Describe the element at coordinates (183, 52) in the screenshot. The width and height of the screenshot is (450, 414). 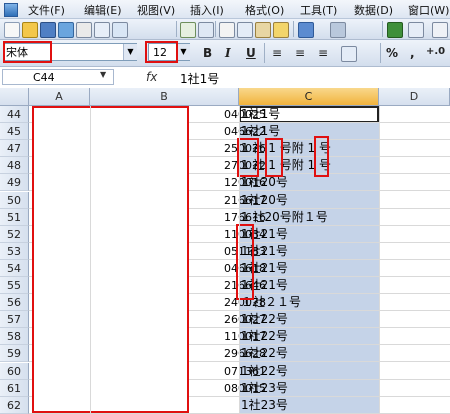
I see `font-size-dropdown-icon: ▼` at that location.